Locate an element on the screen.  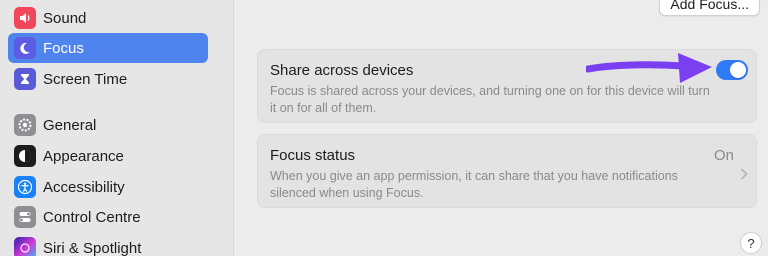
hourglass-icon is located at coordinates (25, 79).